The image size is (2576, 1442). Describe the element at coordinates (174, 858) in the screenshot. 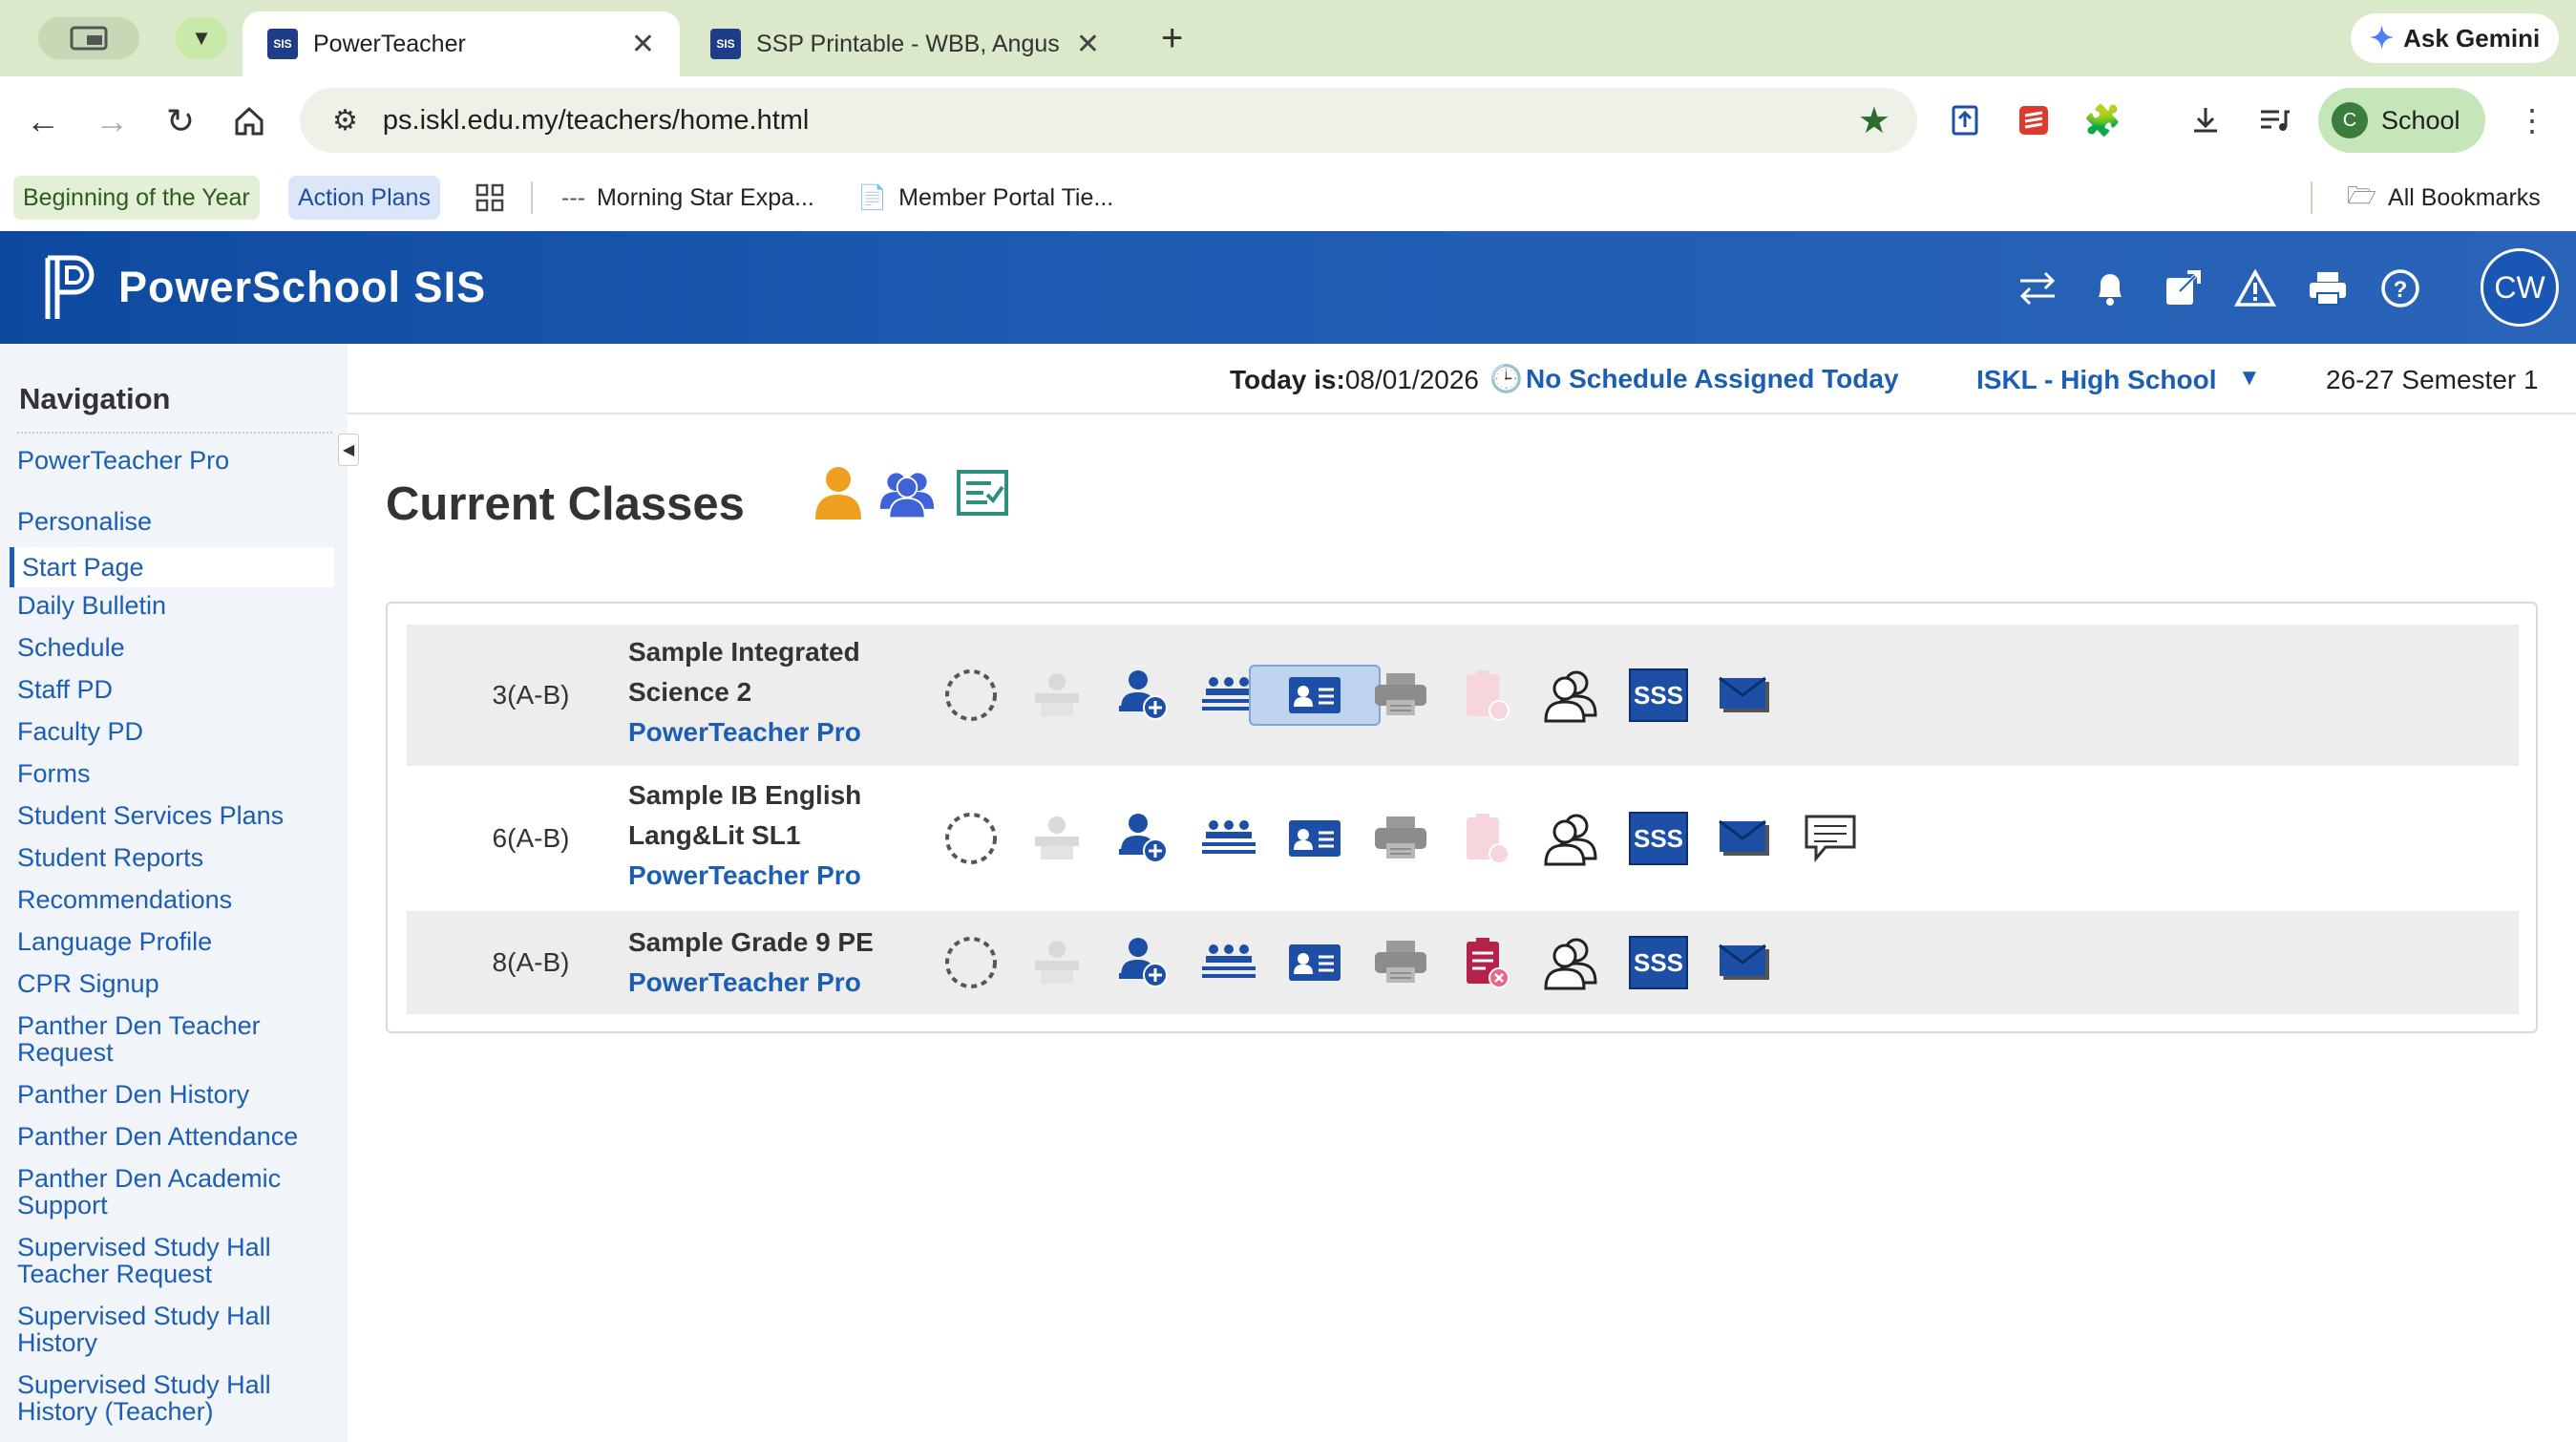

I see `sidebar-item-student-reports: Student Reports` at that location.